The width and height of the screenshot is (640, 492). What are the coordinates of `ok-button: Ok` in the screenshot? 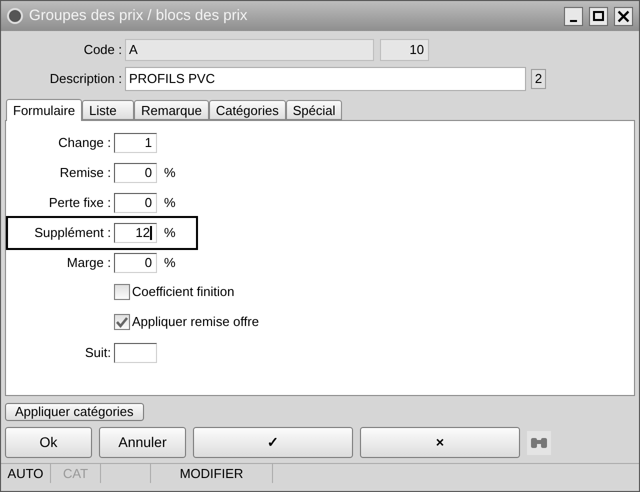 It's located at (48, 442).